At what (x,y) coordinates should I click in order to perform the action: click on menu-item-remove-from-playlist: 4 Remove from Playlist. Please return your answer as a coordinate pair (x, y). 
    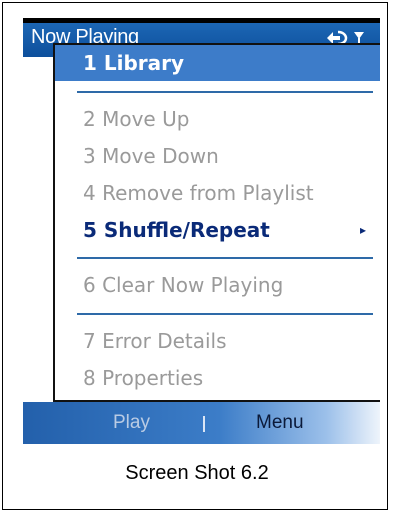
    Looking at the image, I should click on (217, 193).